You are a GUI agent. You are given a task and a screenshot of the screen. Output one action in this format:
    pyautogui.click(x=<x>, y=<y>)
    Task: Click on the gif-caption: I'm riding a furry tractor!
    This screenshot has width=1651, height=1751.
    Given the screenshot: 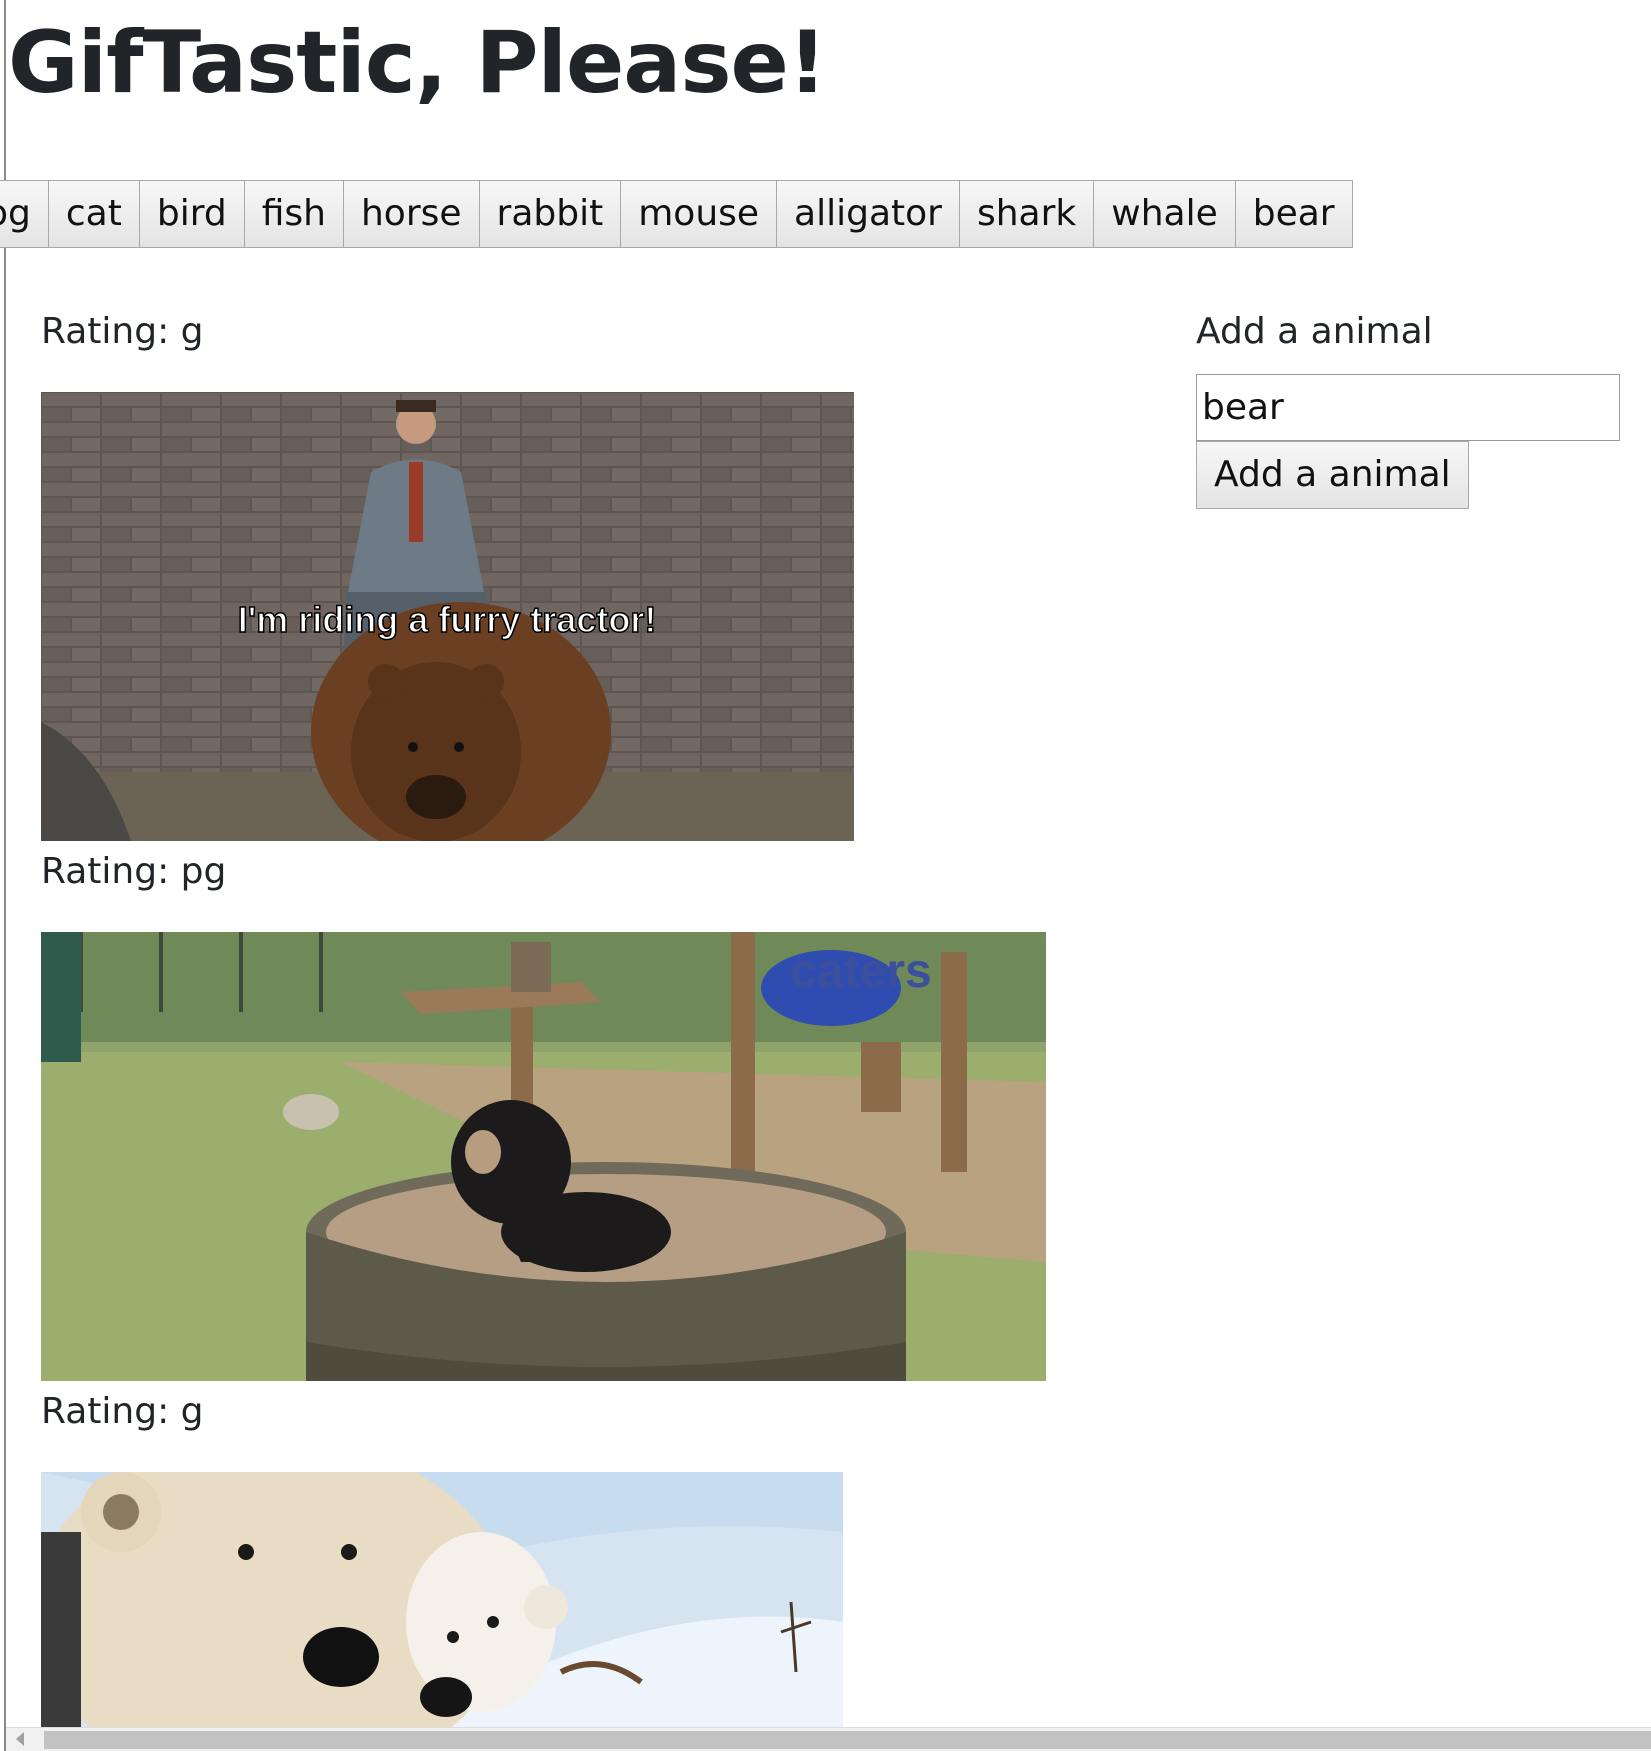 What is the action you would take?
    pyautogui.click(x=447, y=619)
    